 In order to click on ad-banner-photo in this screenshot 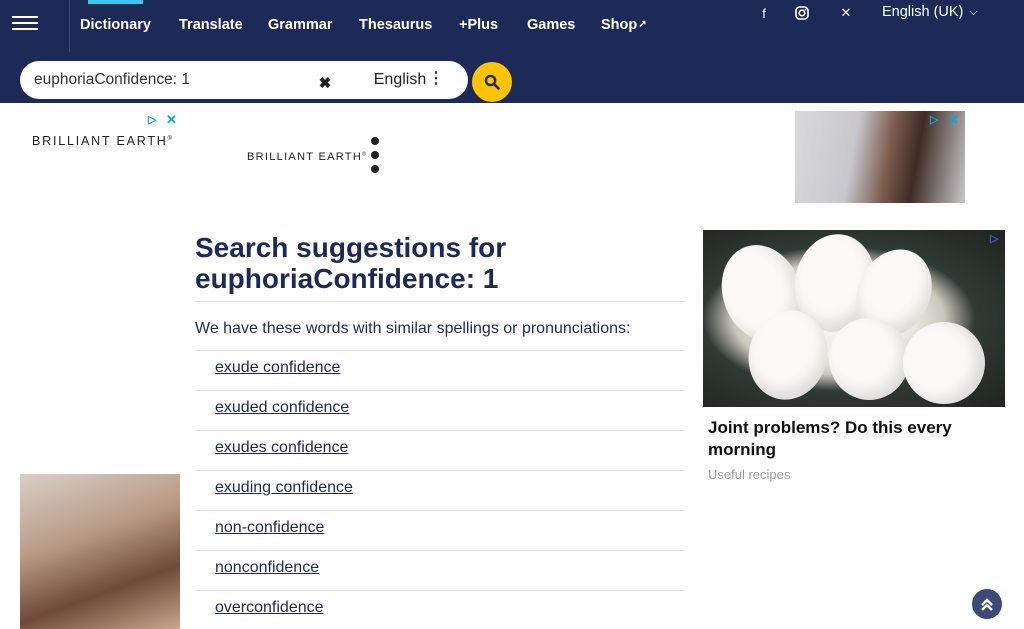, I will do `click(880, 157)`.